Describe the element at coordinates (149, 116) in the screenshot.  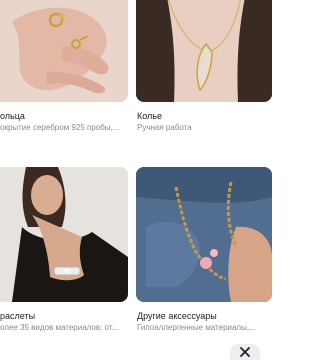
I see `category-title: Колье` at that location.